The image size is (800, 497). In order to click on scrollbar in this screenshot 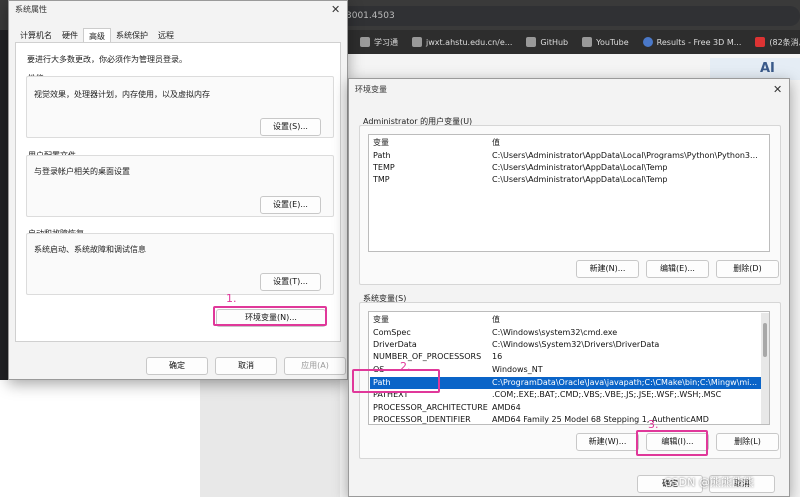, I will do `click(765, 368)`.